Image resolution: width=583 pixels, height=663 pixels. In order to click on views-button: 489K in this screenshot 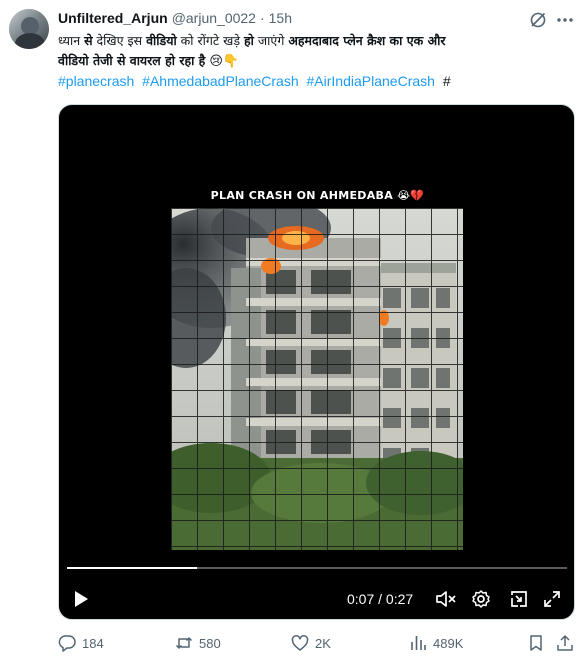, I will do `click(436, 643)`.